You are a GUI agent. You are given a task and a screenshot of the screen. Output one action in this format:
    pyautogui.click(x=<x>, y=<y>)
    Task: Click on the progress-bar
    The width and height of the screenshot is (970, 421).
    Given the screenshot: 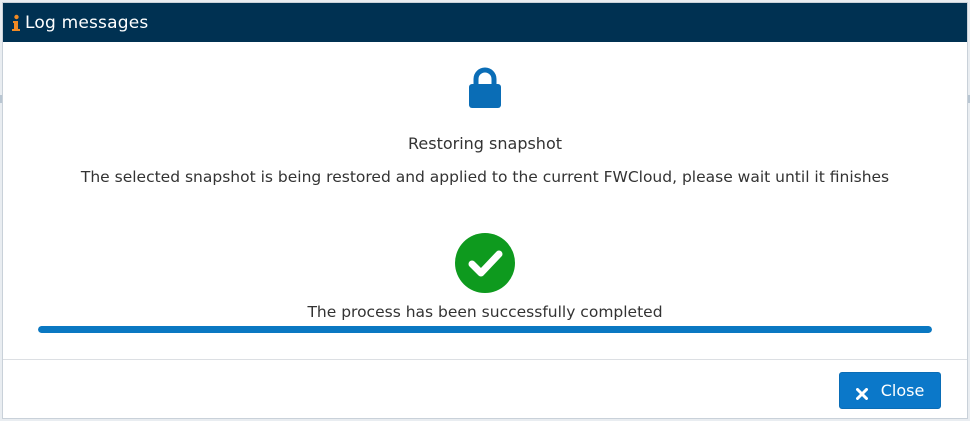 What is the action you would take?
    pyautogui.click(x=485, y=329)
    